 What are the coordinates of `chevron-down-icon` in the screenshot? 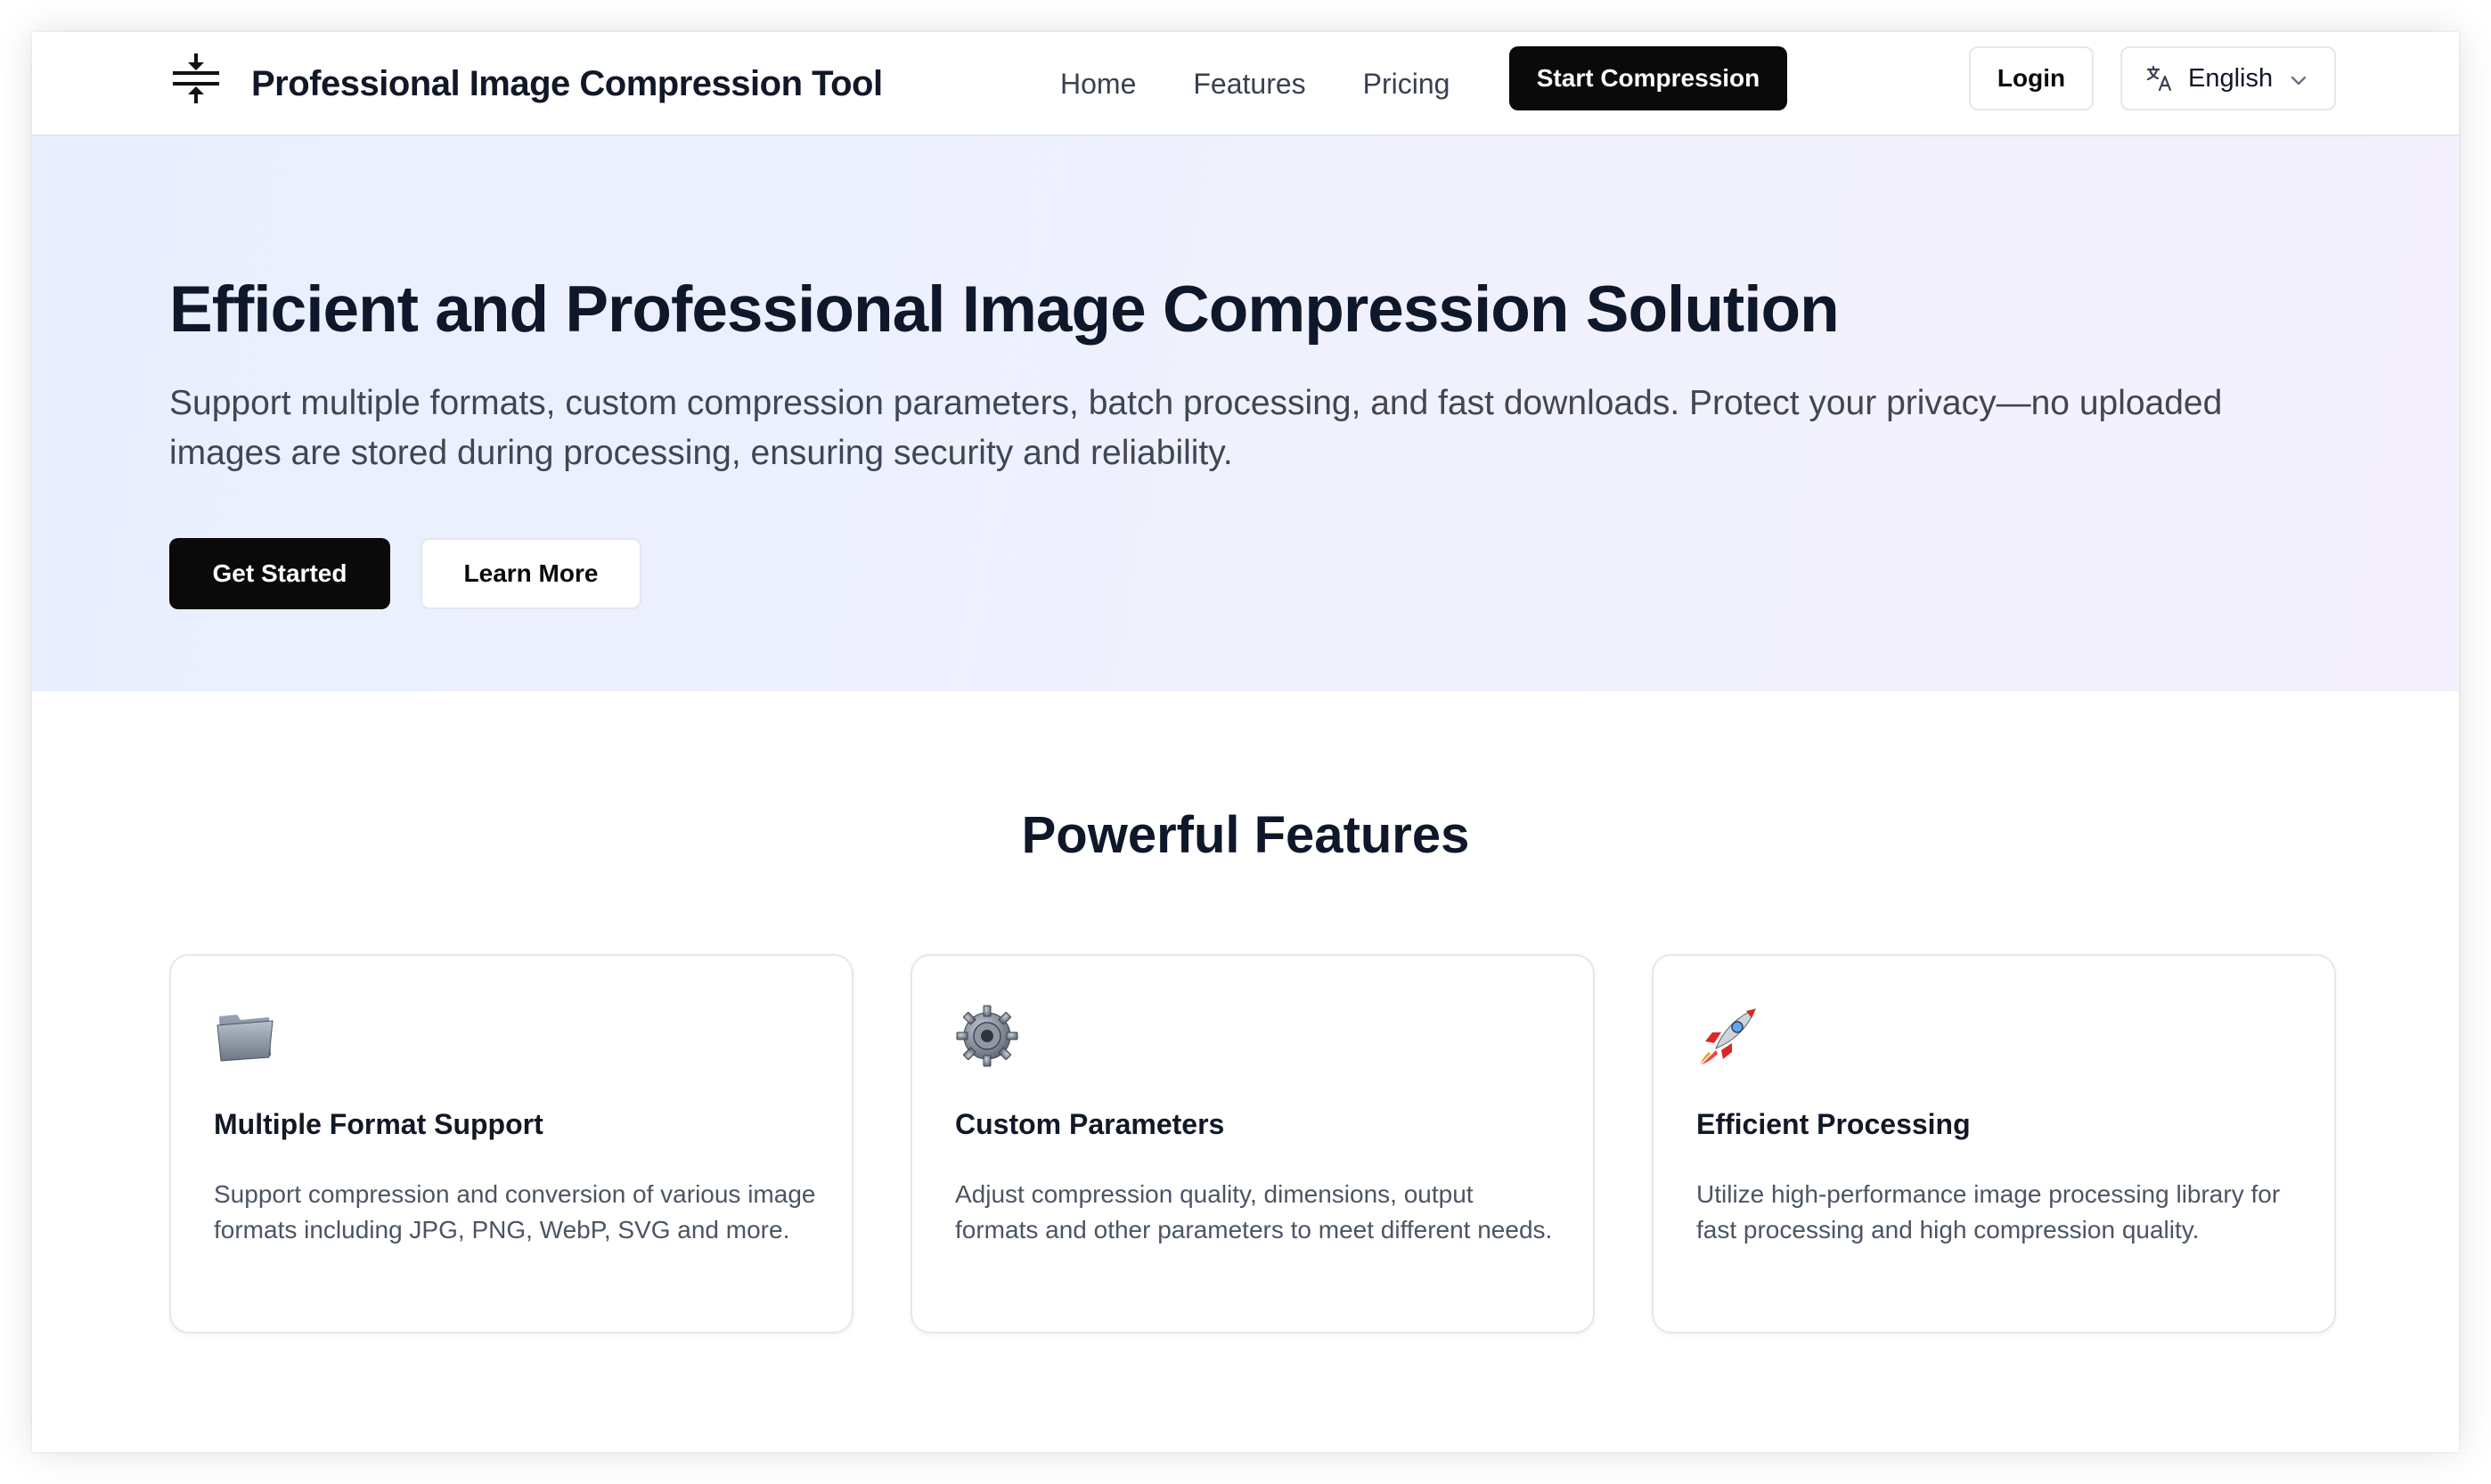 It's located at (2299, 81).